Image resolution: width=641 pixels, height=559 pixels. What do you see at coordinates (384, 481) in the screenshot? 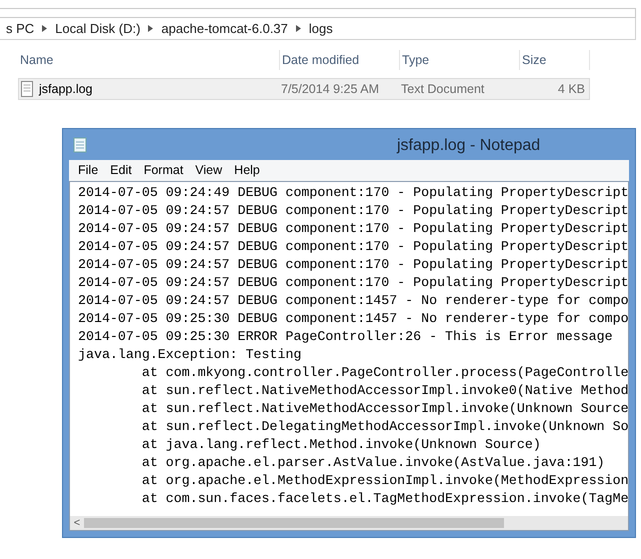
I see `log-line: at org.apache.el.MethodExpressionImpl.invoke(MethodExpression` at bounding box center [384, 481].